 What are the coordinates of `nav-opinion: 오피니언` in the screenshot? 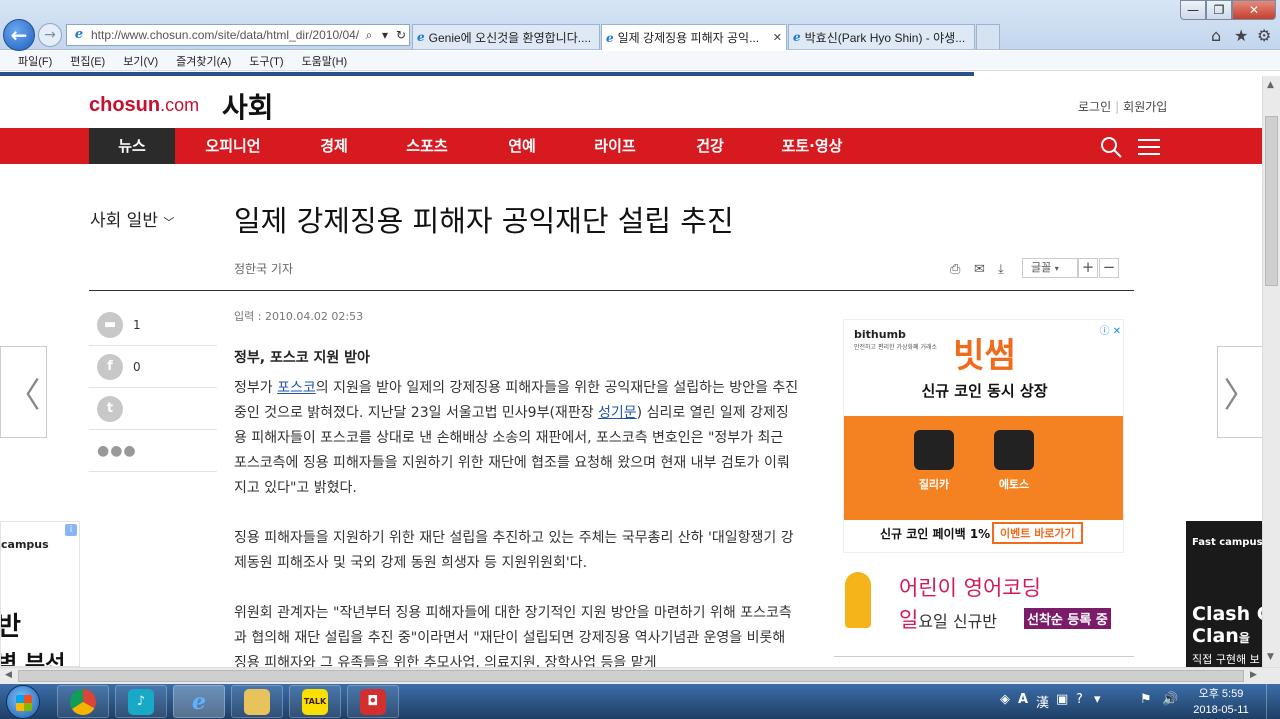 It's located at (233, 146).